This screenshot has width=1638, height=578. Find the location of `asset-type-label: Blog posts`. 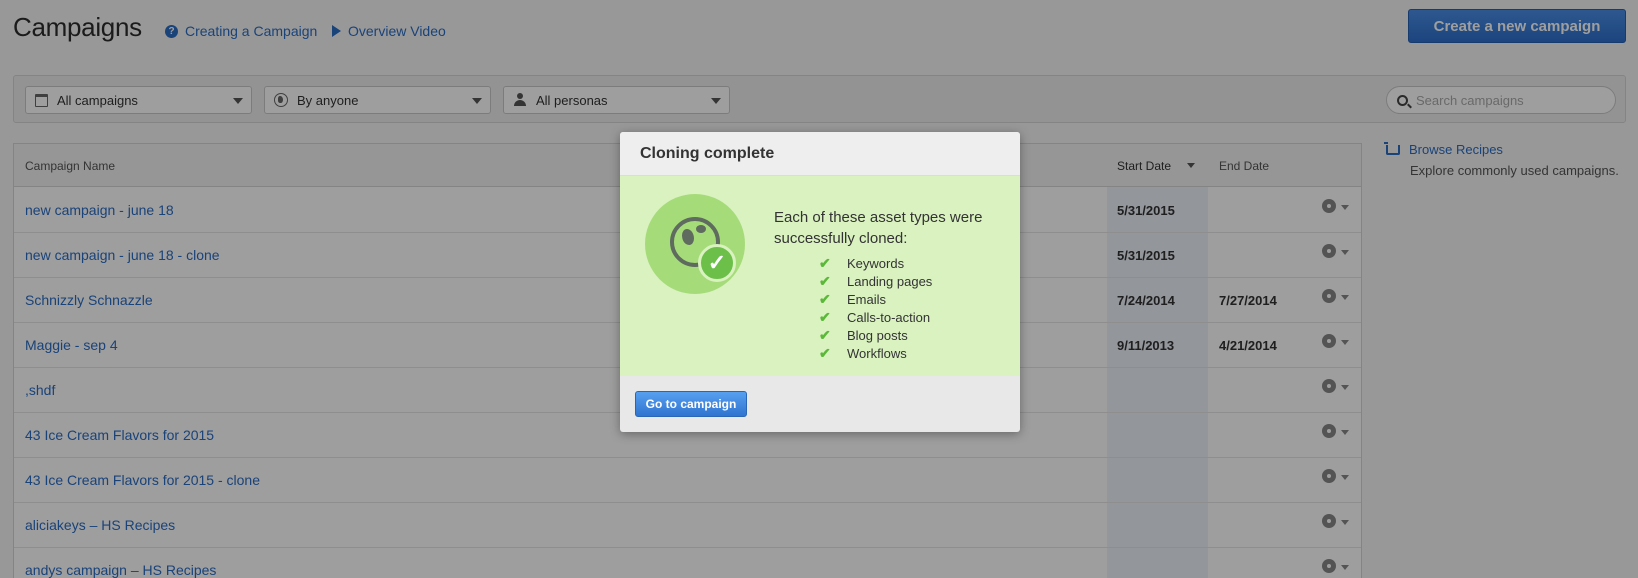

asset-type-label: Blog posts is located at coordinates (877, 335).